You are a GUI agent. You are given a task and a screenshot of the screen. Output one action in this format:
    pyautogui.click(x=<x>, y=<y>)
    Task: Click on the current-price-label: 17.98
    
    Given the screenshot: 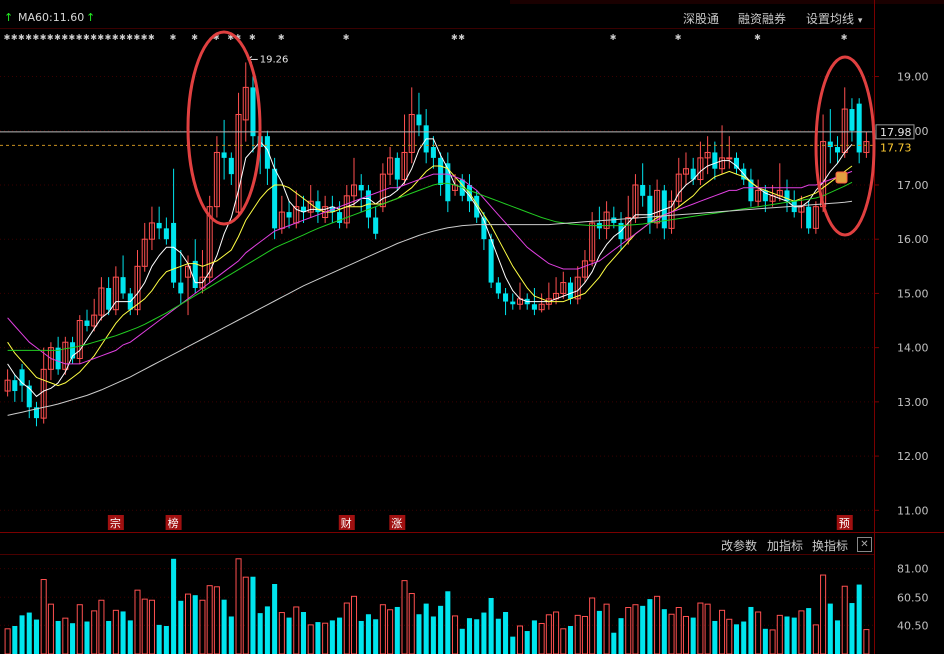 What is the action you would take?
    pyautogui.click(x=896, y=132)
    